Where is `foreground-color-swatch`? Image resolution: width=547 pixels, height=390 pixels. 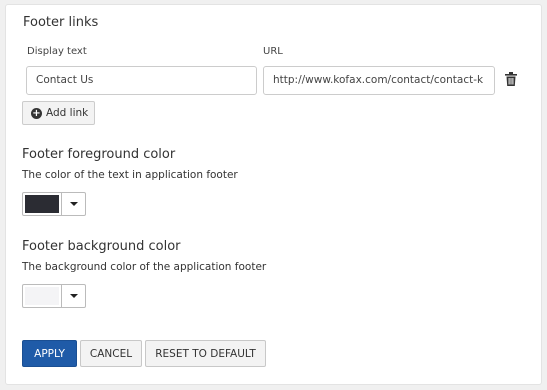
foreground-color-swatch is located at coordinates (42, 204).